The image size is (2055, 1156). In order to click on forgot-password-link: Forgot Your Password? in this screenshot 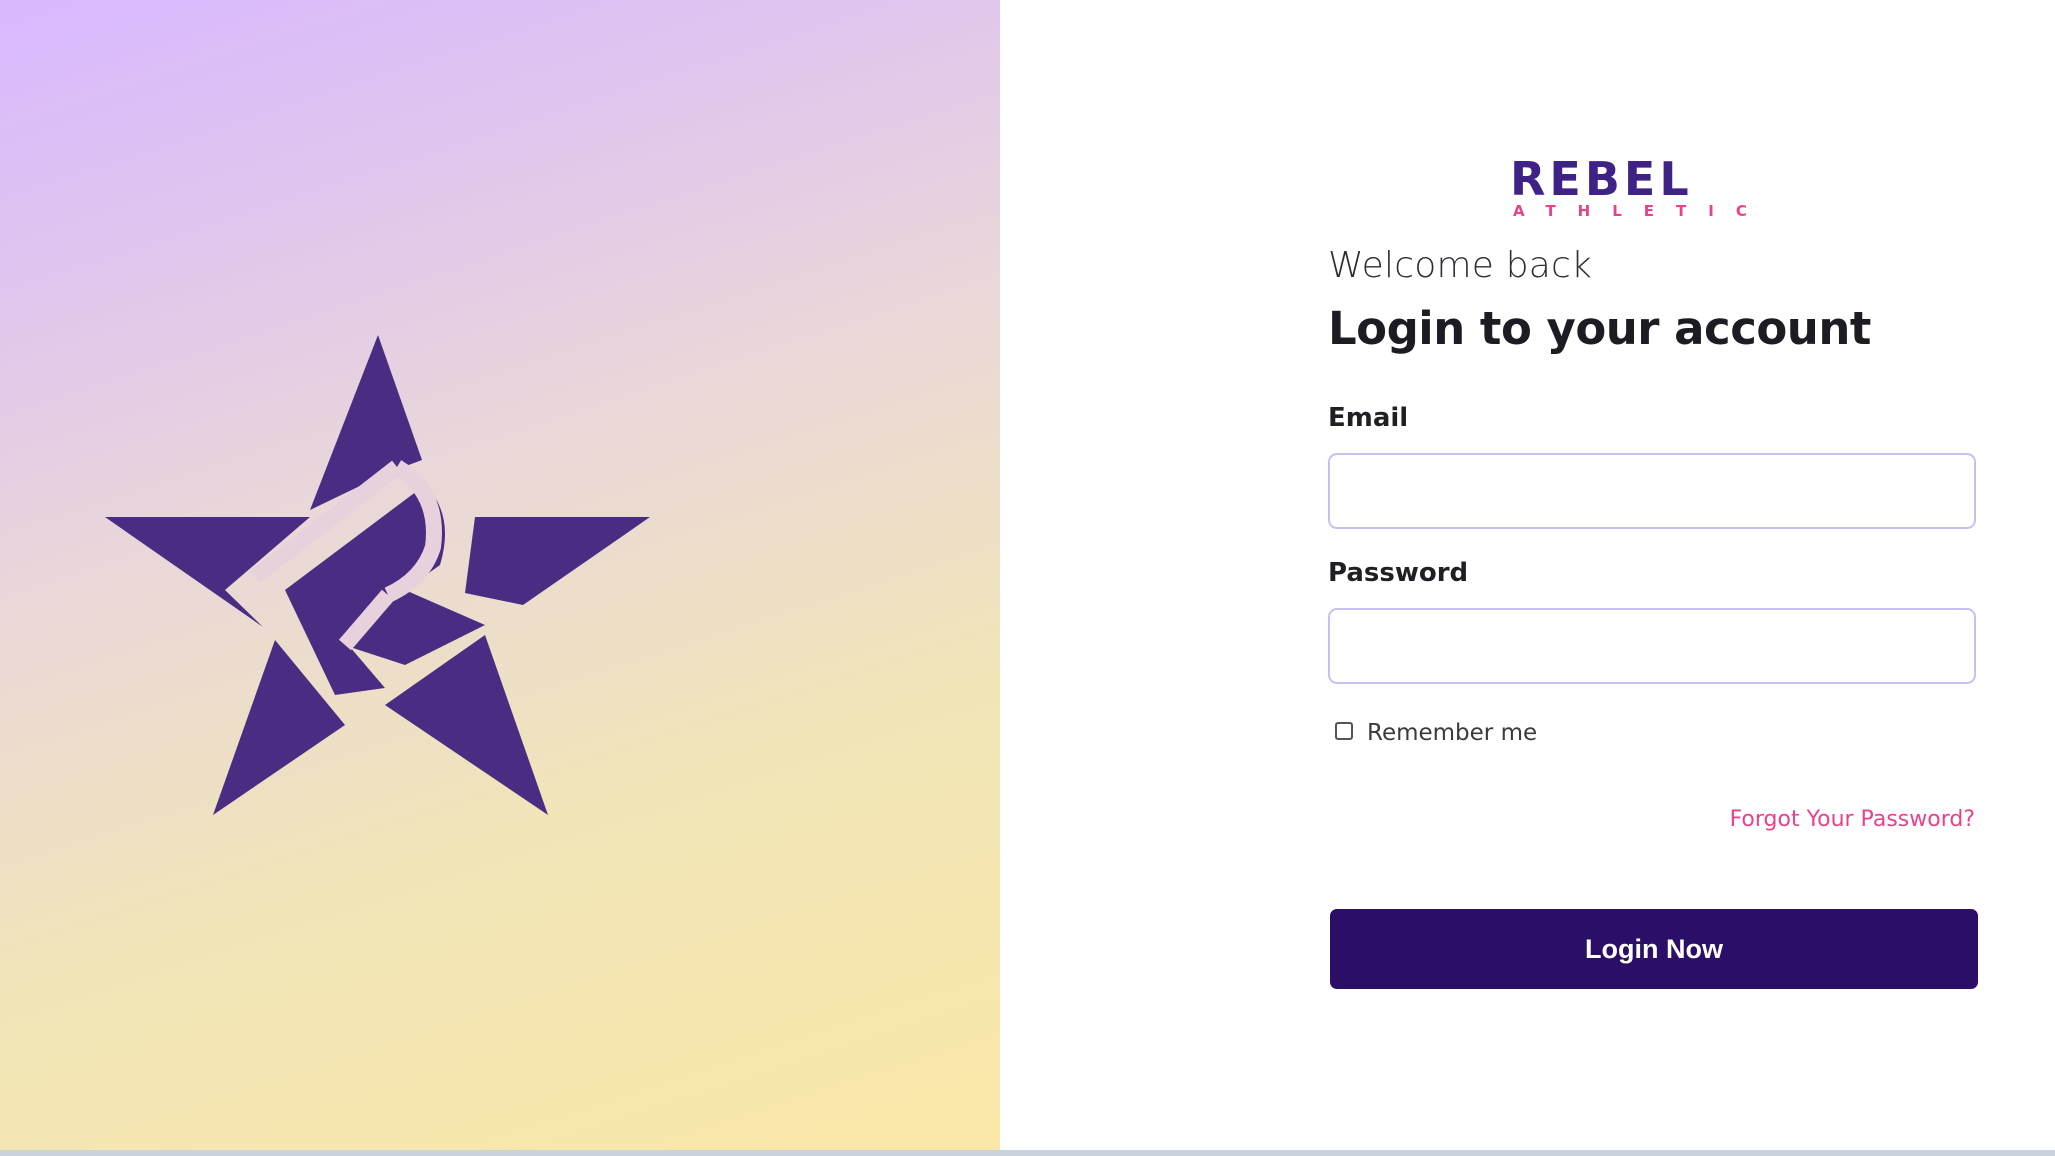, I will do `click(1852, 819)`.